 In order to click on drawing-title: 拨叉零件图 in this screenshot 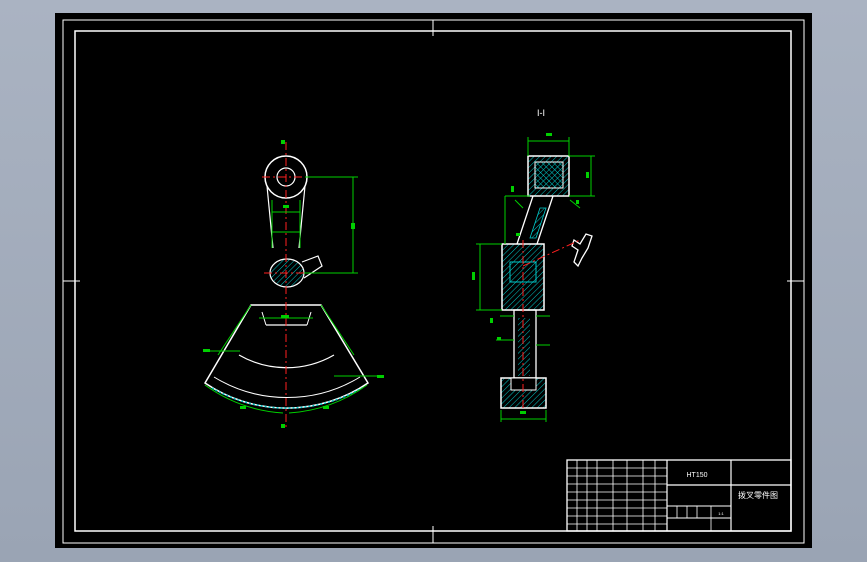, I will do `click(758, 495)`.